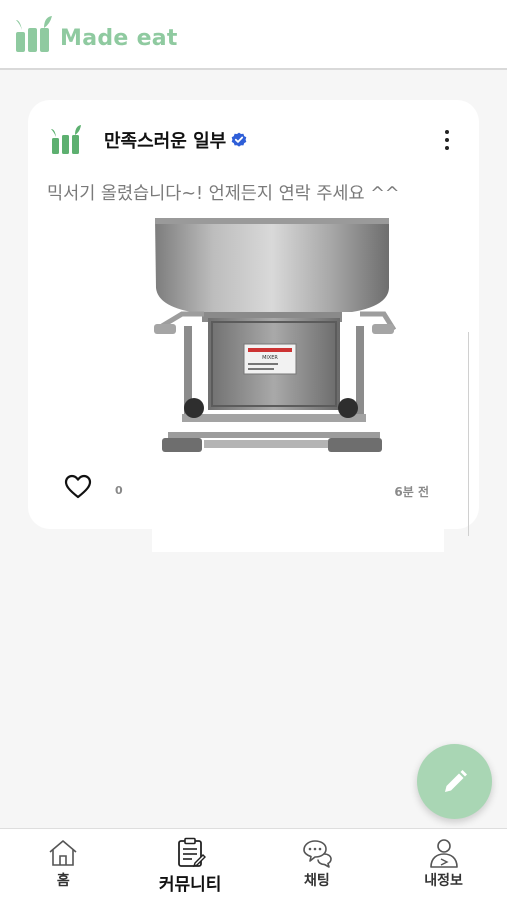 This screenshot has height=900, width=507. What do you see at coordinates (223, 194) in the screenshot?
I see `post-text: 믹서기 올렸습니다~! 언제든지 연락 주세요 ^^` at bounding box center [223, 194].